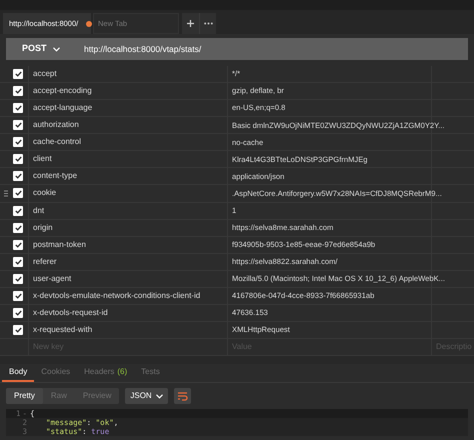  I want to click on header-key: dnt, so click(38, 210).